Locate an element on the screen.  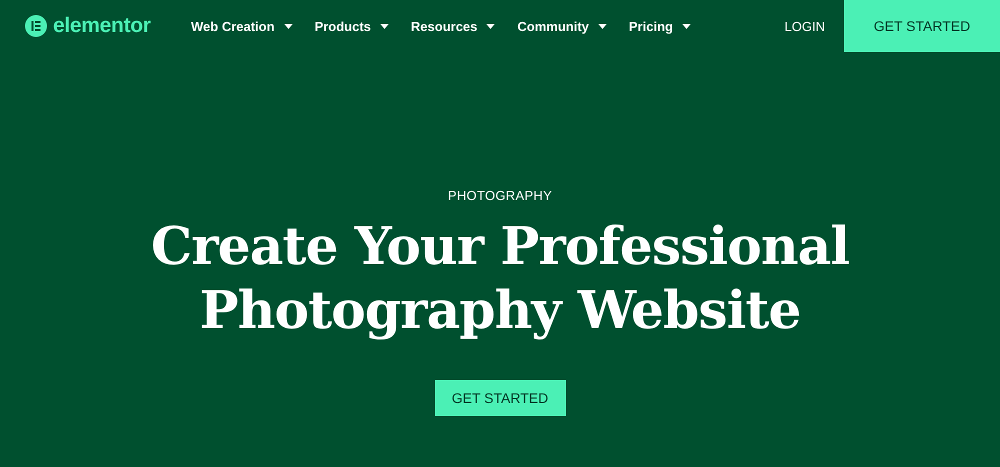
nav-menu-item: Products is located at coordinates (351, 26).